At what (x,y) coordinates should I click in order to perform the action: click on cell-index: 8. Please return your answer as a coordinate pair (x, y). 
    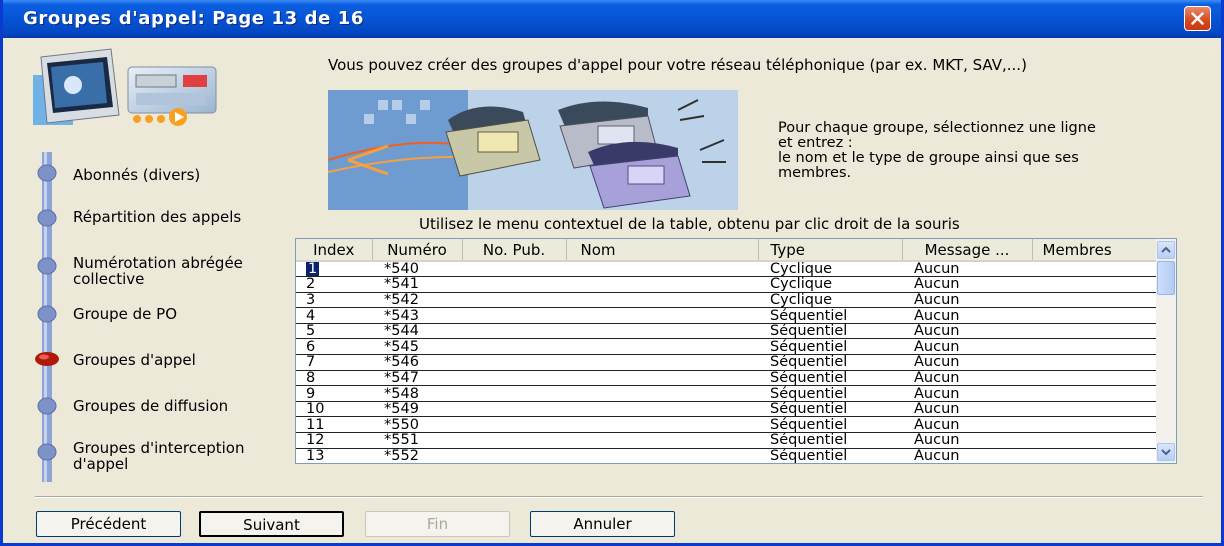
    Looking at the image, I should click on (334, 378).